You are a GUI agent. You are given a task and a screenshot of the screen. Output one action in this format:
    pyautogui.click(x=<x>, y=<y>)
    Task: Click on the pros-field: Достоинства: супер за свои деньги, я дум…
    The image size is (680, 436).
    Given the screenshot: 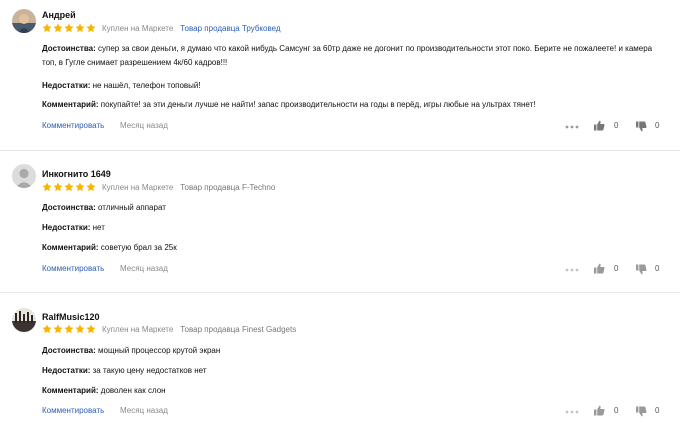 What is the action you would take?
    pyautogui.click(x=352, y=55)
    